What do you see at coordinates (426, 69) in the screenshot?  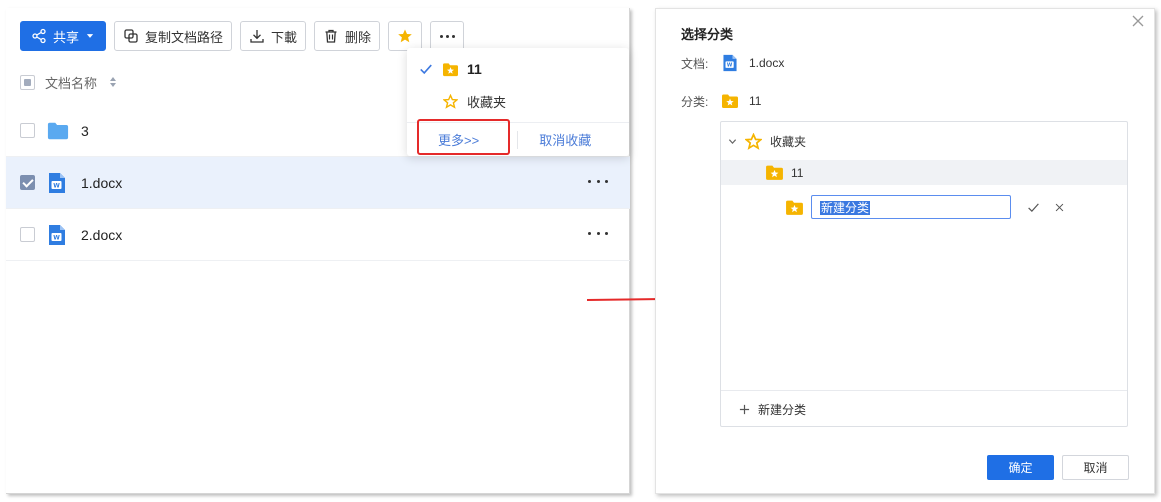 I see `check-icon` at bounding box center [426, 69].